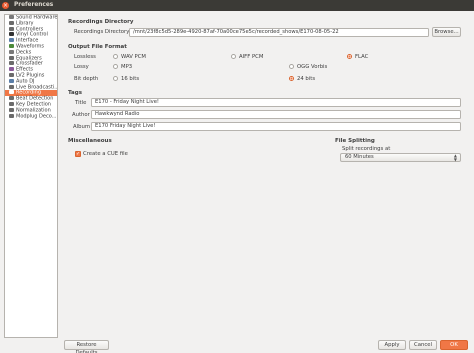 Image resolution: width=474 pixels, height=353 pixels. What do you see at coordinates (11, 103) in the screenshot?
I see `key-icon` at bounding box center [11, 103].